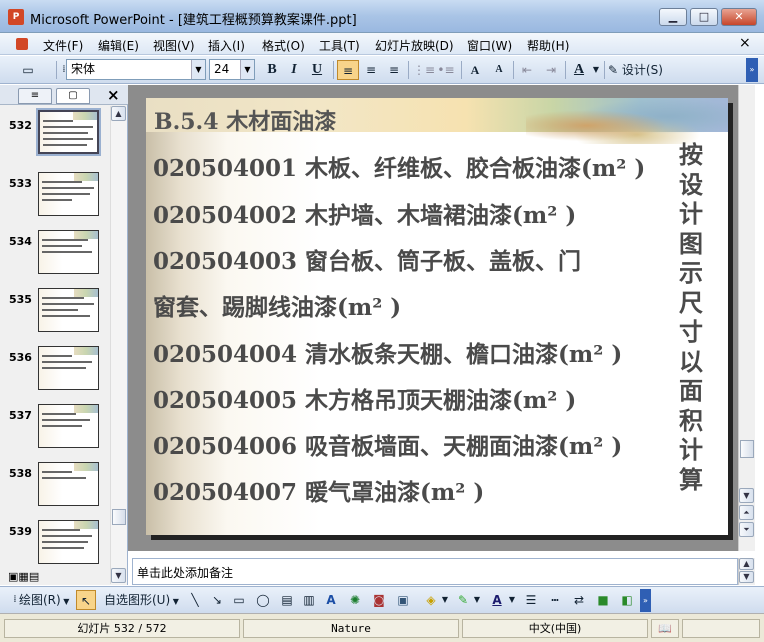 Image resolution: width=764 pixels, height=642 pixels. What do you see at coordinates (73, 96) in the screenshot?
I see `slides-tab: ▢` at bounding box center [73, 96].